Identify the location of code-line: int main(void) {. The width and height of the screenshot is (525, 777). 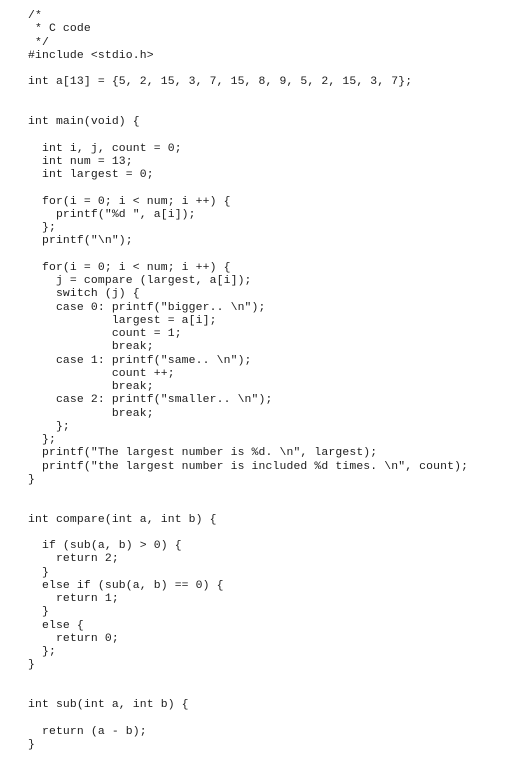
(84, 122).